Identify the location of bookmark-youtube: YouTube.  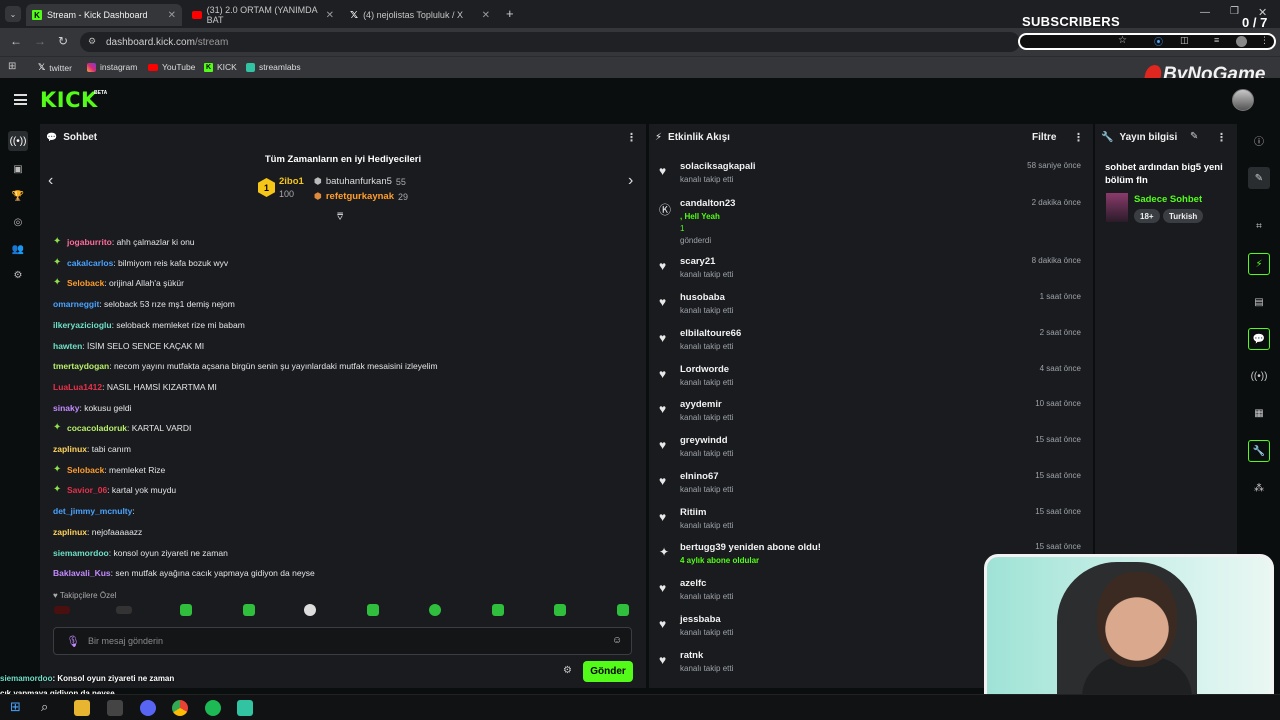
(171, 67).